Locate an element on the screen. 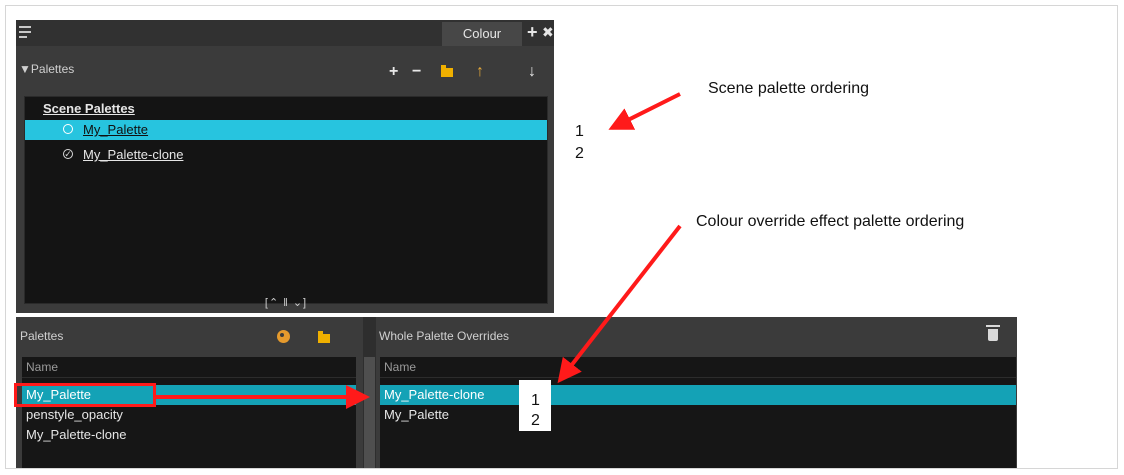  arrow-override-ordering is located at coordinates (619, 304).